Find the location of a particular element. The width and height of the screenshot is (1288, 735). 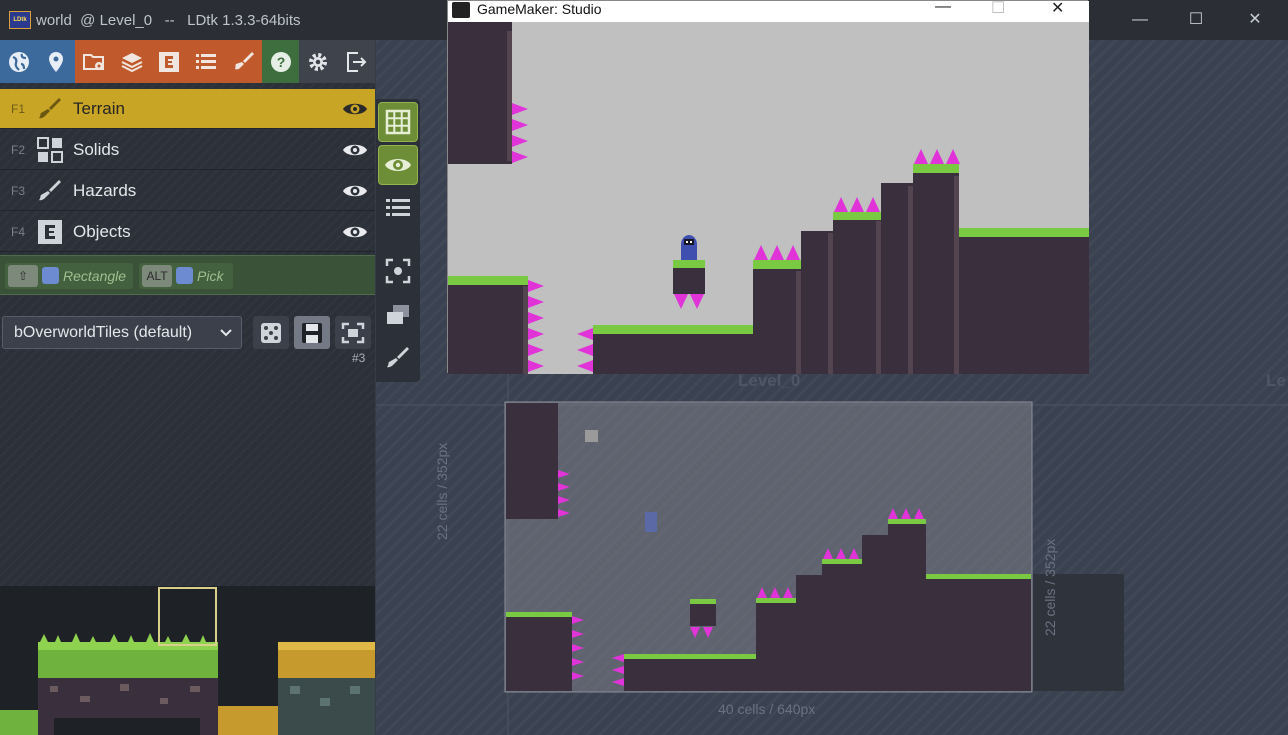

layers-icon is located at coordinates (131, 62).